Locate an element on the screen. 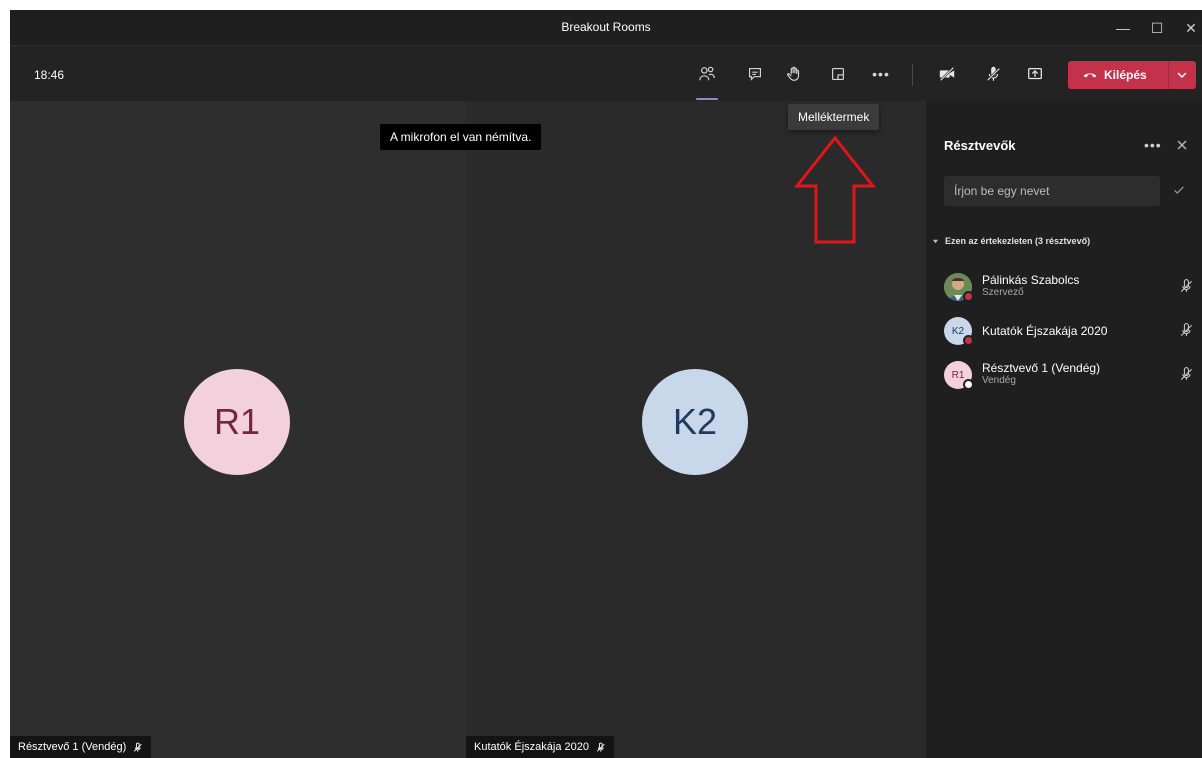 This screenshot has width=1202, height=758. name-tag-k2: Kutatók Éjszakája 2020 is located at coordinates (540, 747).